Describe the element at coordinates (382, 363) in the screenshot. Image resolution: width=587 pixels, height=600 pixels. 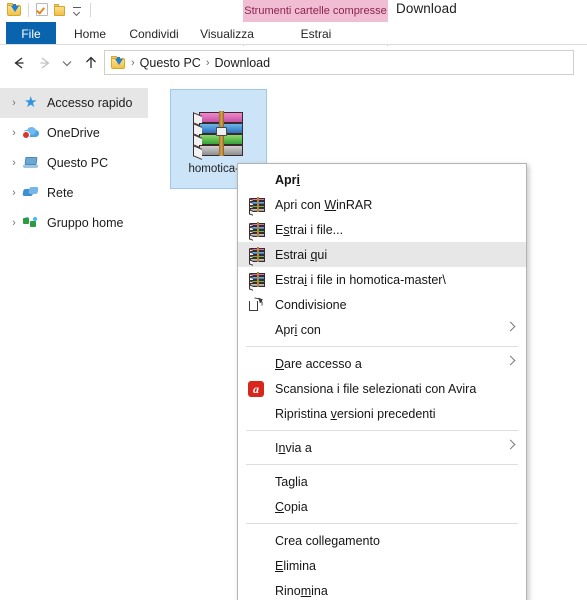
I see `menu-item-dare-accesso-a: Dare accesso a` at that location.